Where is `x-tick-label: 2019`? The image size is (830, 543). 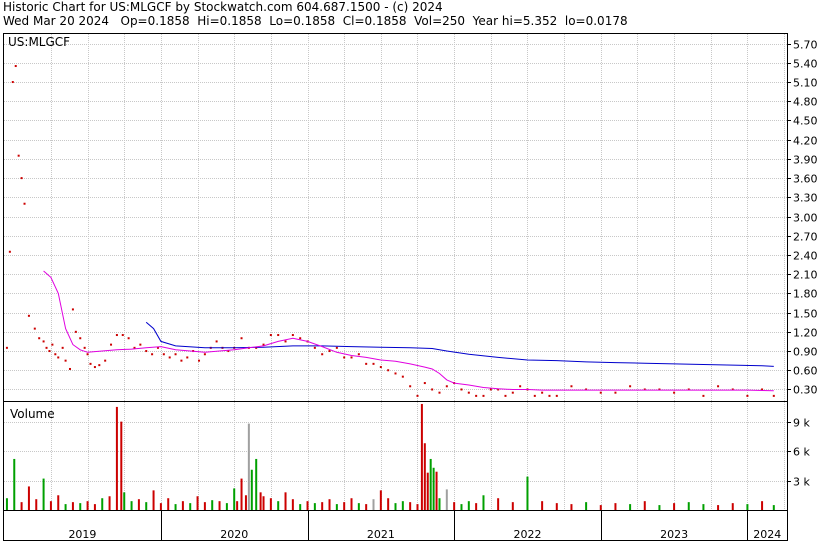
x-tick-label: 2019 is located at coordinates (82, 534).